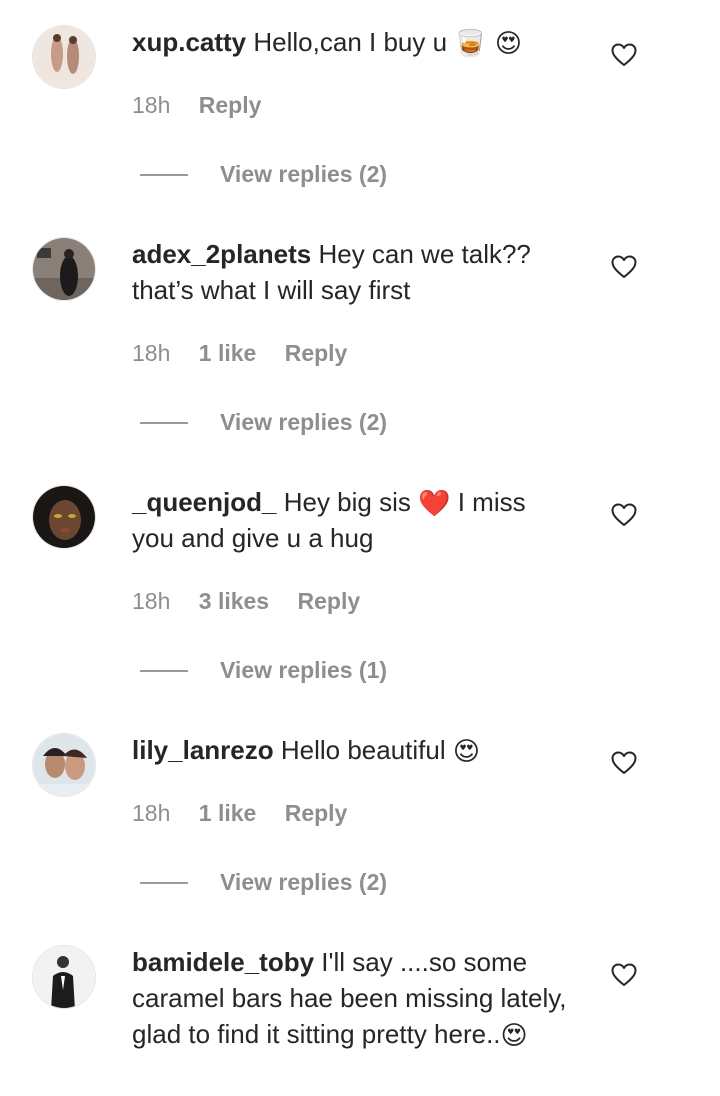 This screenshot has height=1096, width=720. Describe the element at coordinates (488, 44) in the screenshot. I see `emoji: 🥃 😍` at that location.